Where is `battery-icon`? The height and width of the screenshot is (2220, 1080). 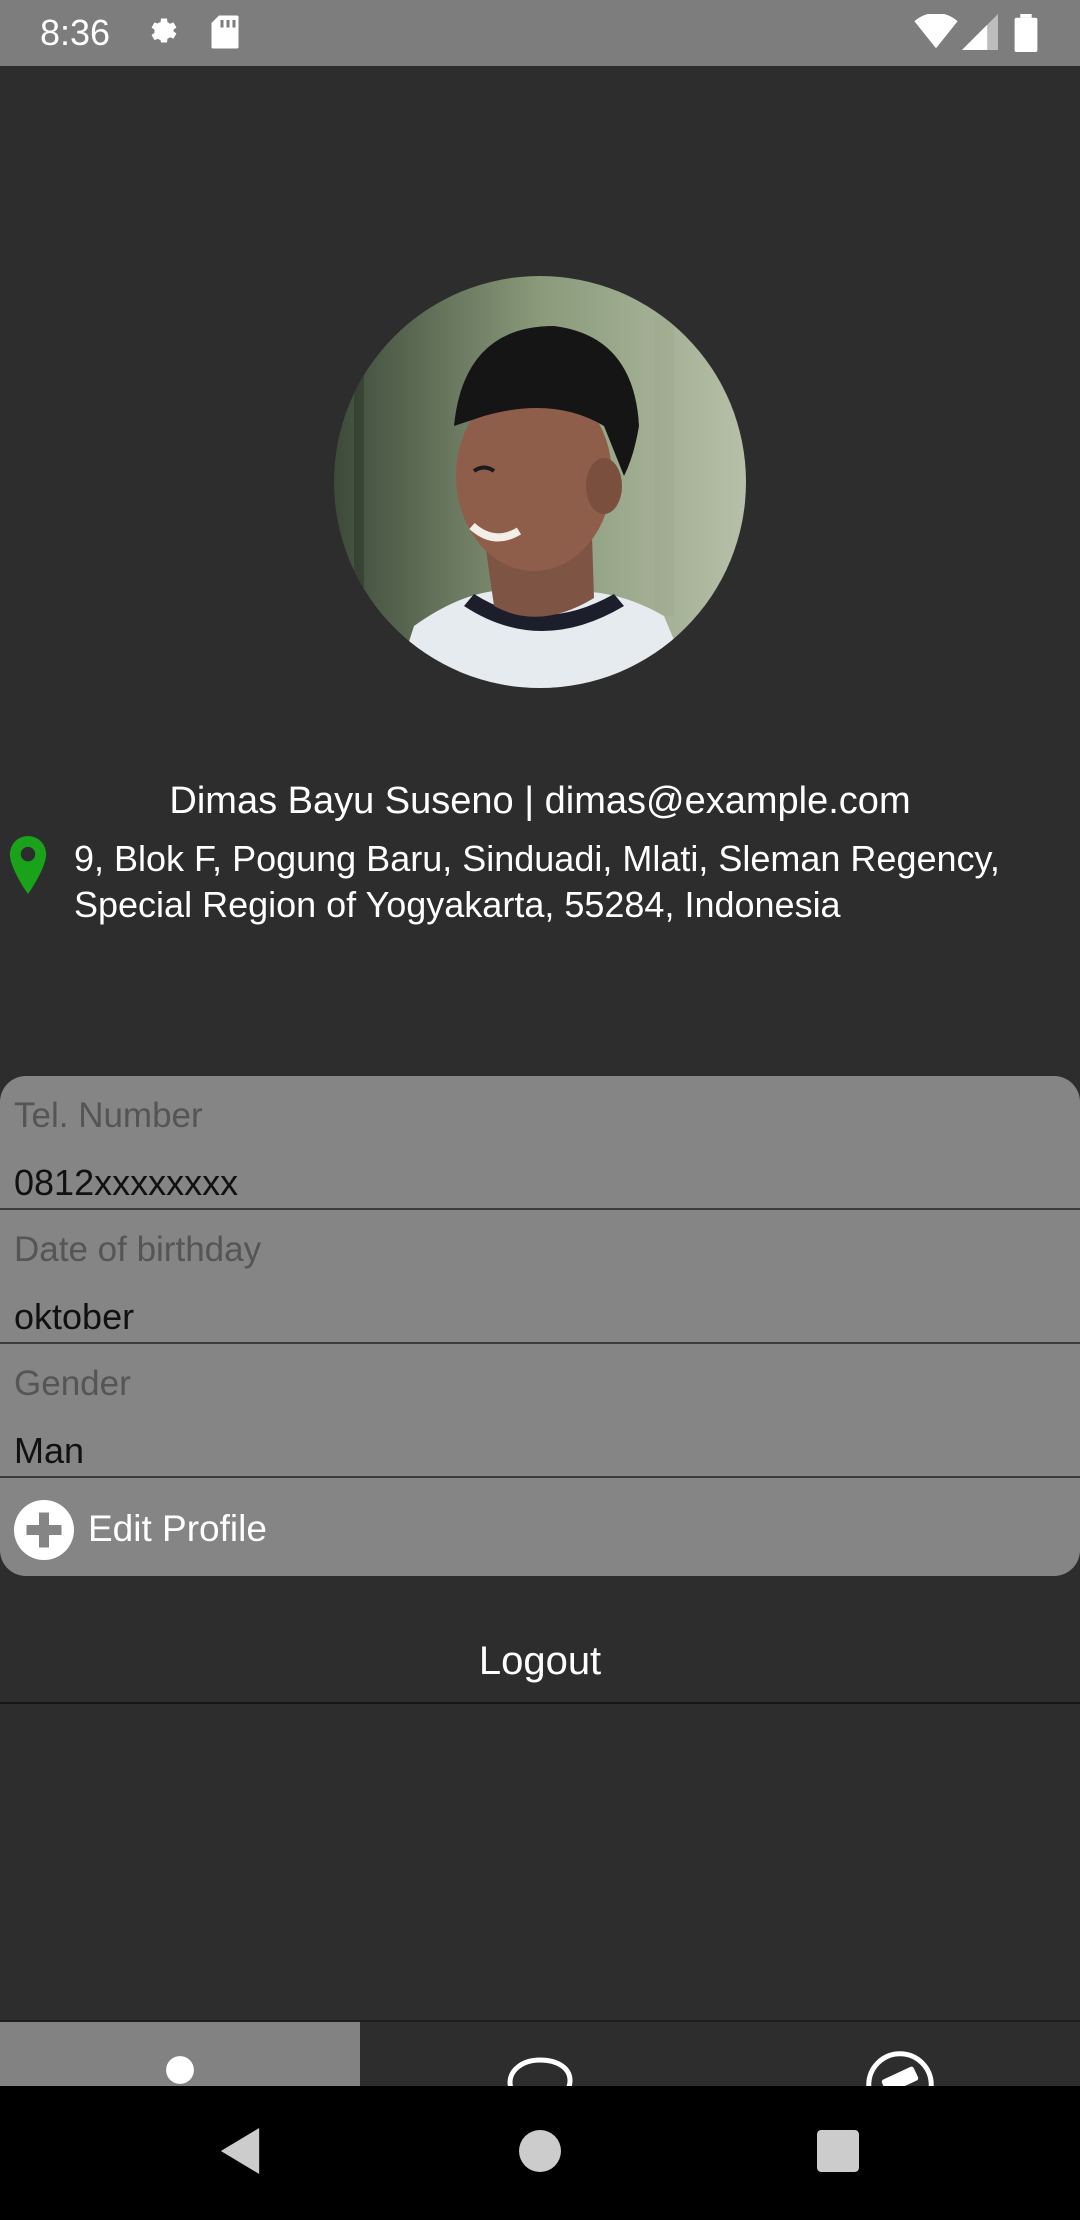
battery-icon is located at coordinates (1026, 35).